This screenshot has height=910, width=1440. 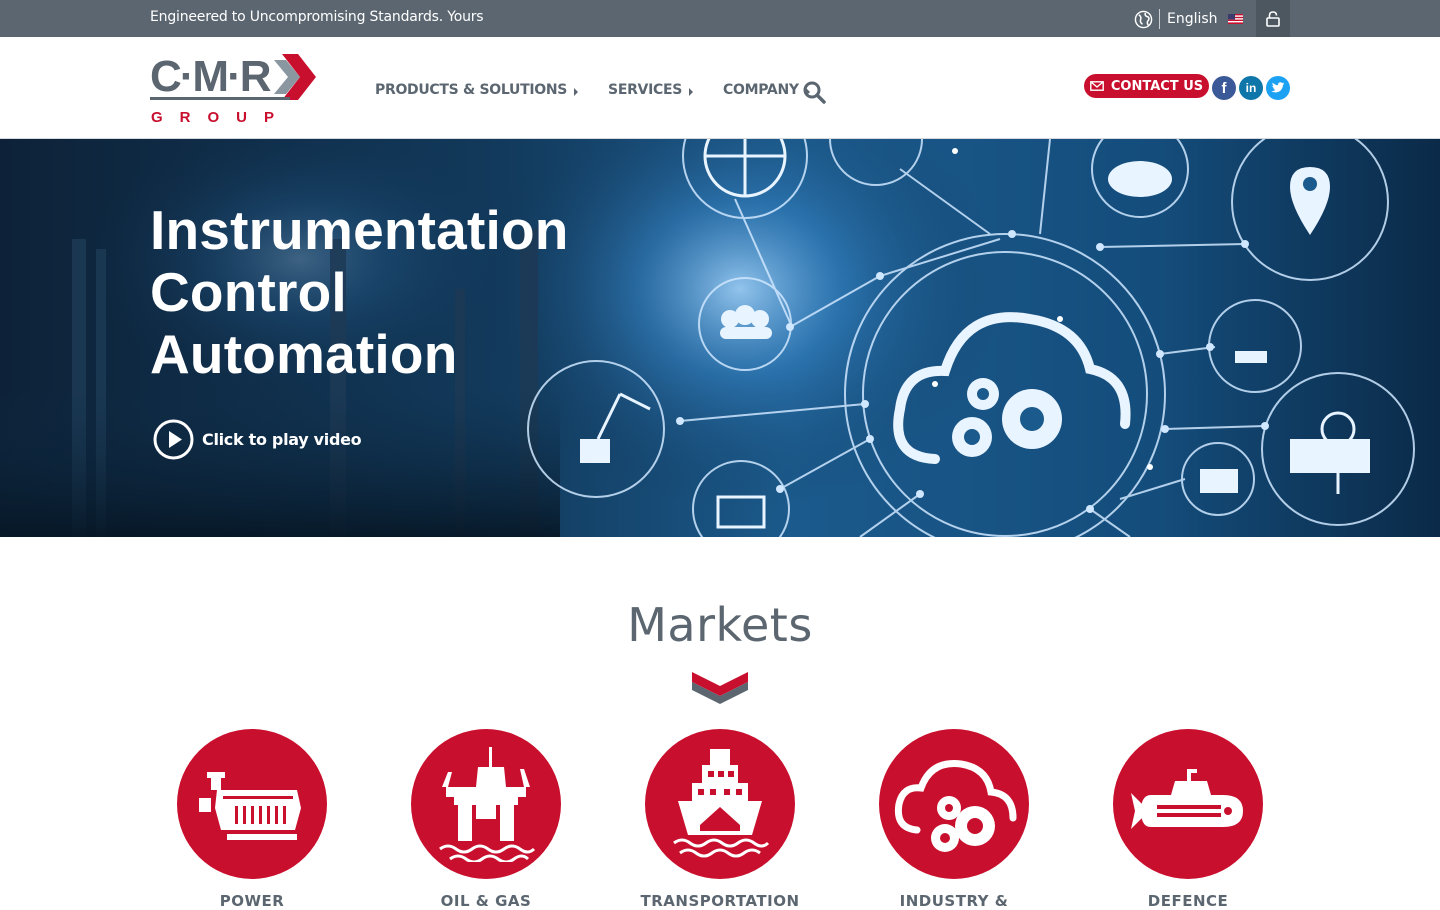 I want to click on svg-text: C·M·R, so click(x=210, y=76).